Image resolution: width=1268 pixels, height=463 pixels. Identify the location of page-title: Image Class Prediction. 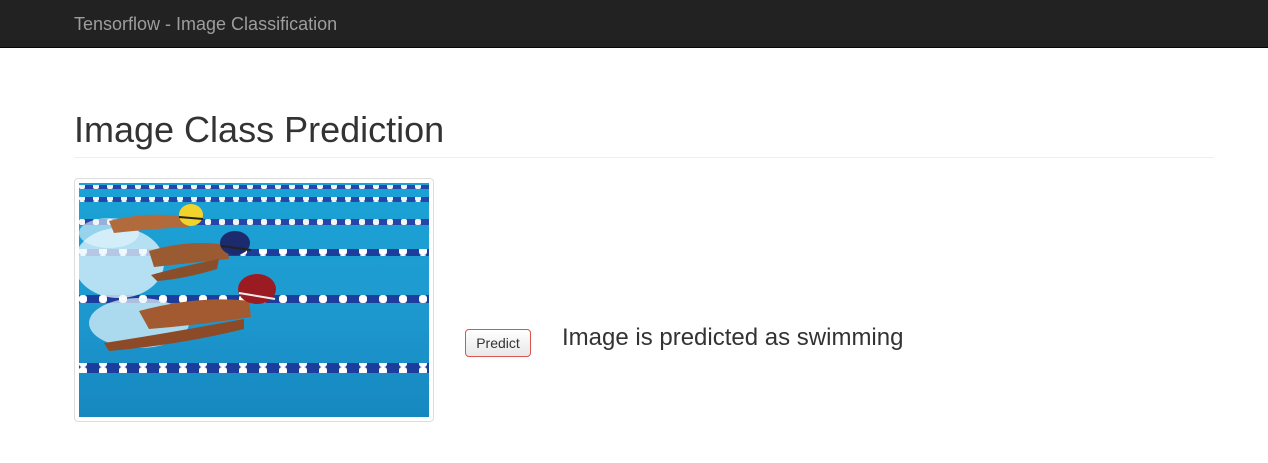
(259, 129).